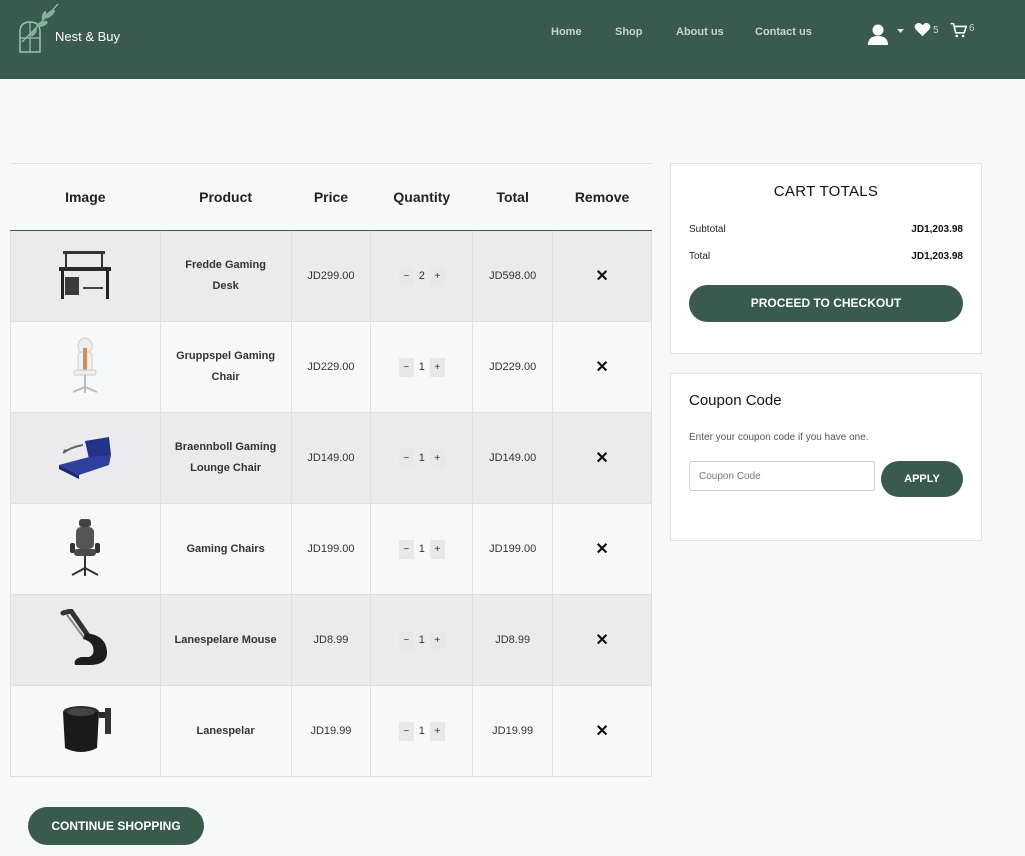 The image size is (1025, 856). I want to click on product-price: JD149.00, so click(331, 458).